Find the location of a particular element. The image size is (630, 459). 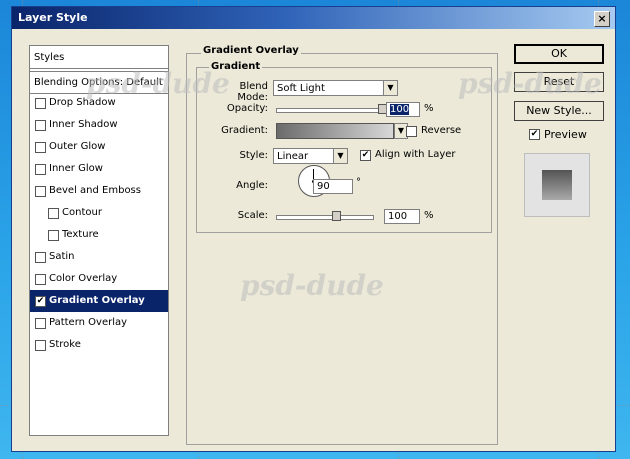

preview-box is located at coordinates (557, 185).